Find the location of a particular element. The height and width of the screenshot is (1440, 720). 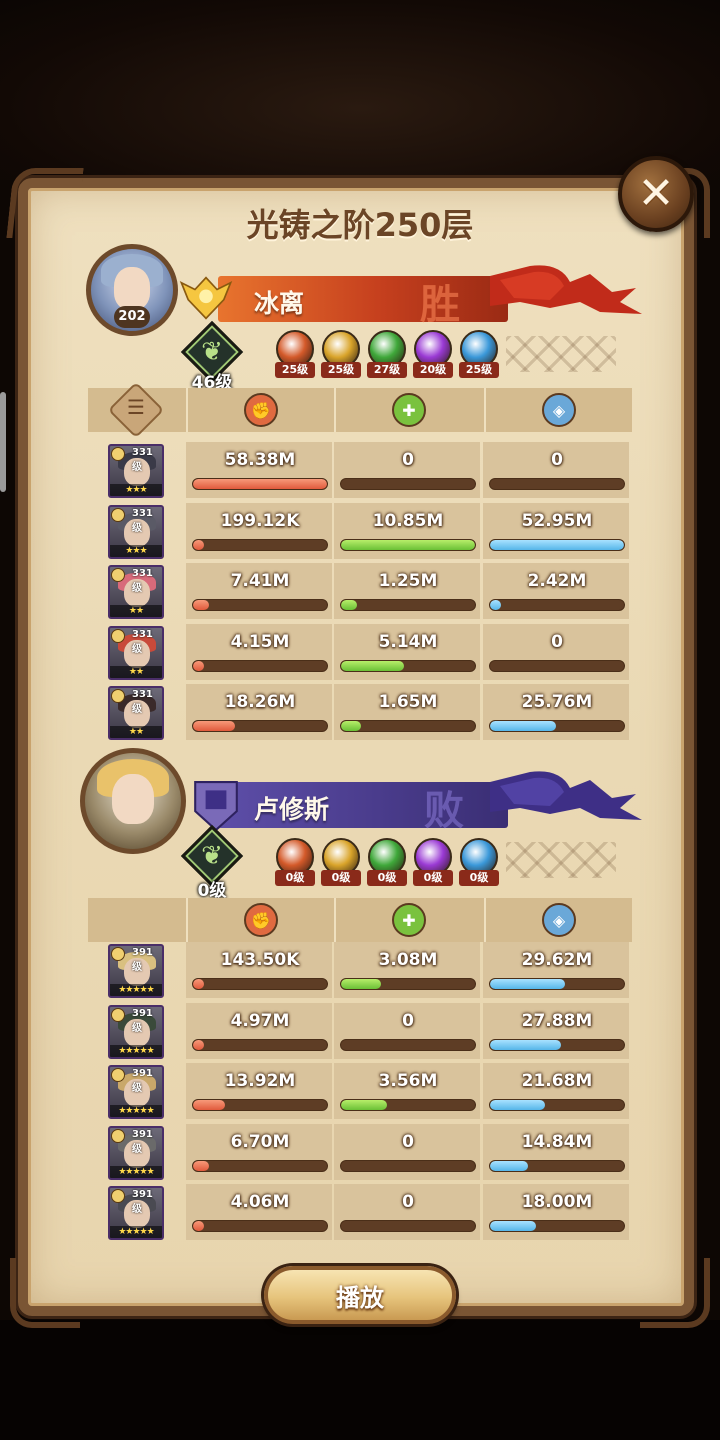

play-button: 播放 is located at coordinates (360, 1295).